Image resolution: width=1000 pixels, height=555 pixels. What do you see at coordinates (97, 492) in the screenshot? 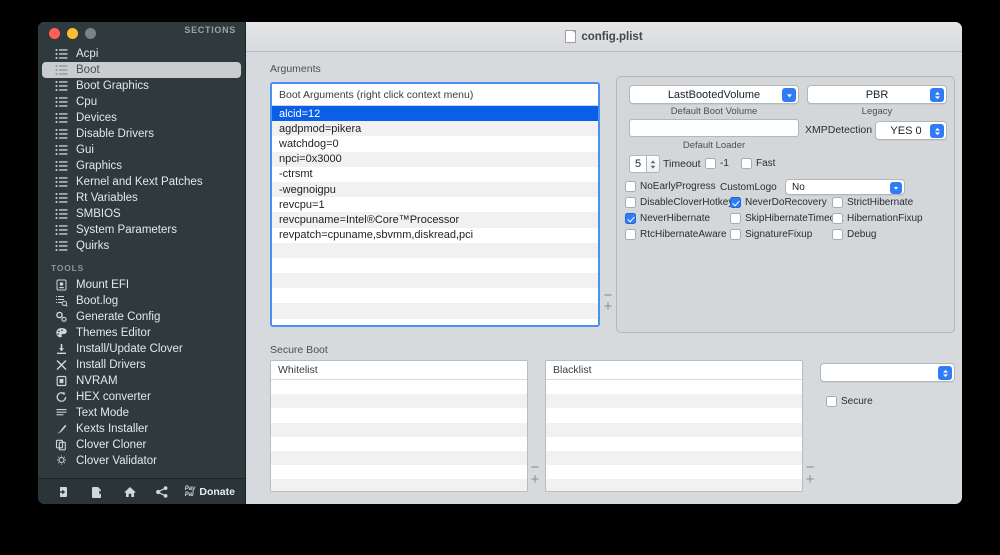
I see `export-button` at bounding box center [97, 492].